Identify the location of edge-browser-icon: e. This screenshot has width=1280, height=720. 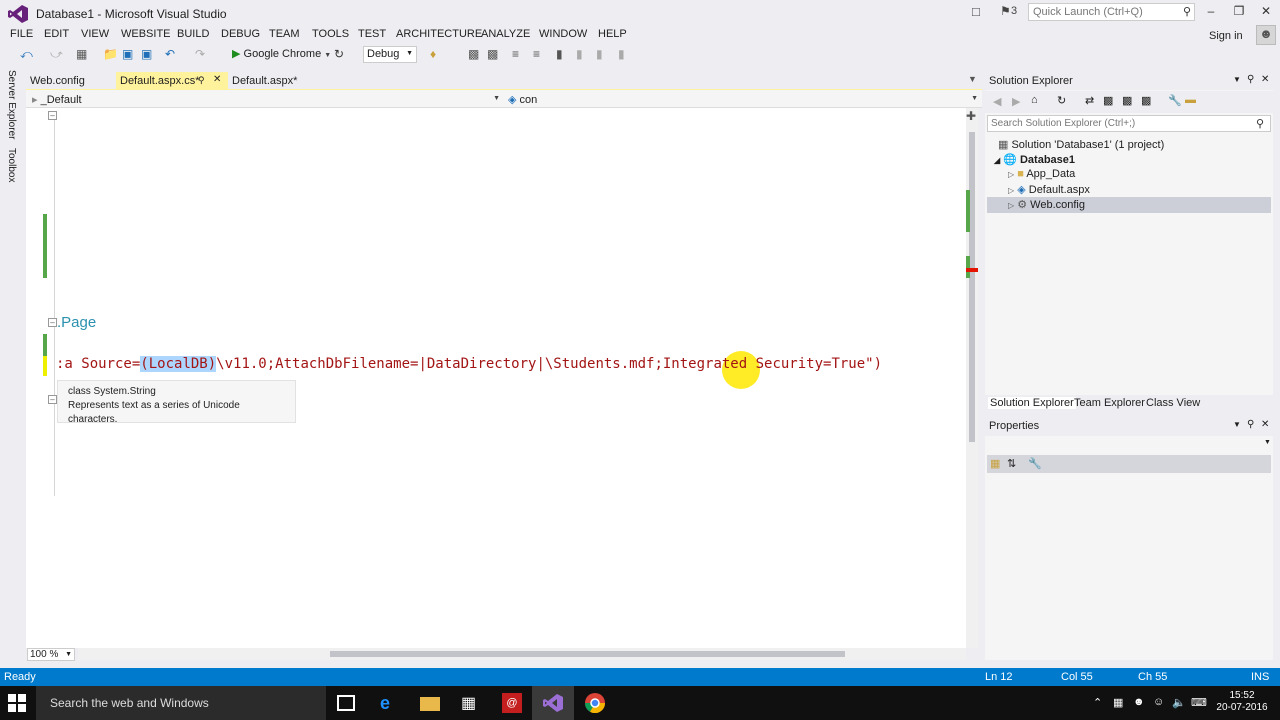
(390, 703).